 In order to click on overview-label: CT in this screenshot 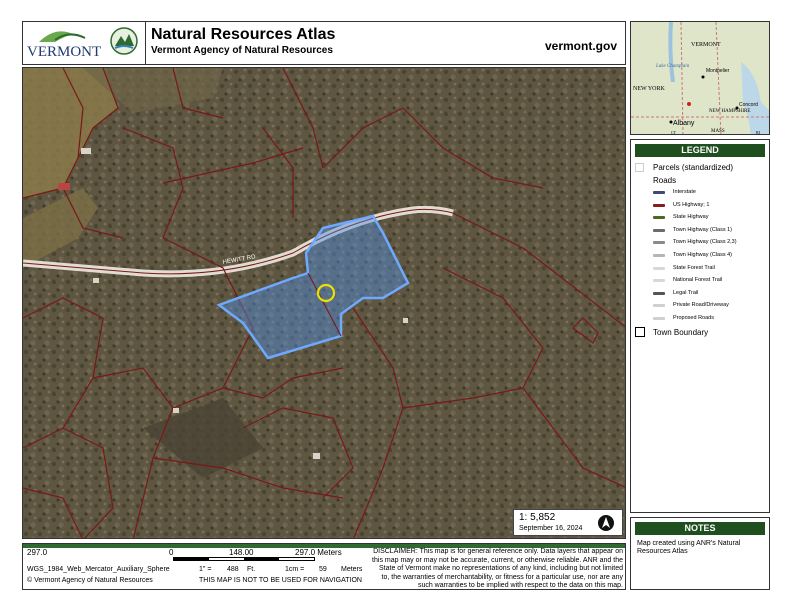, I will do `click(674, 132)`.